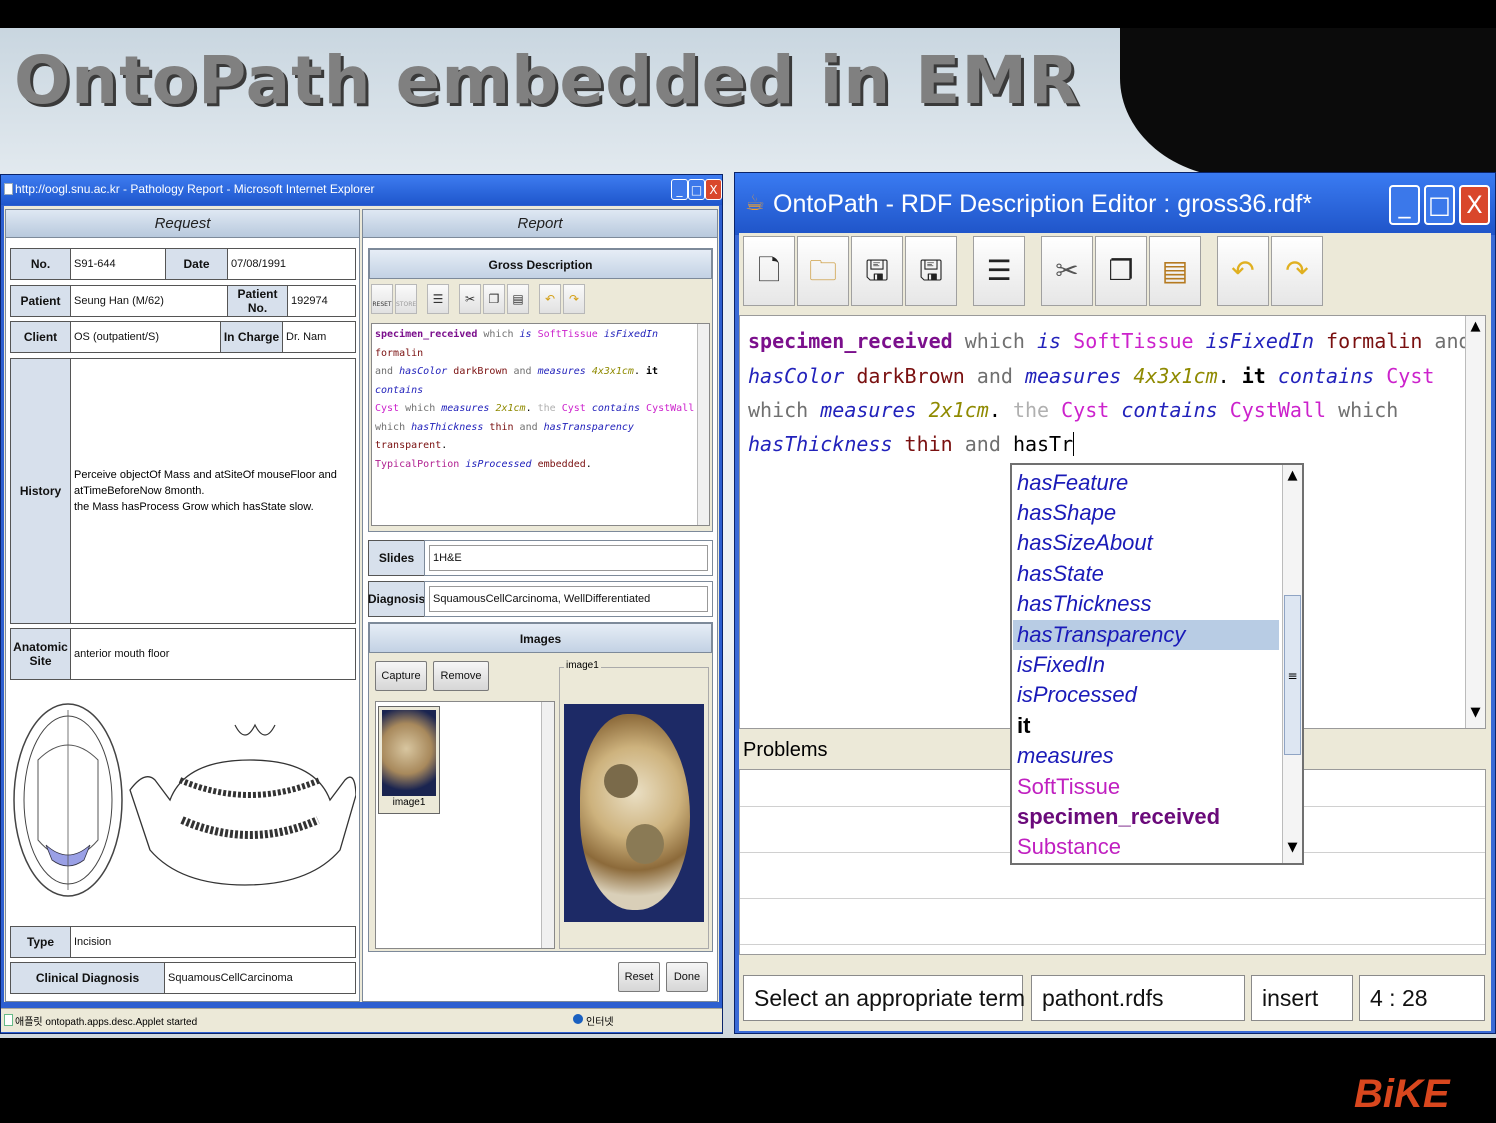 This screenshot has height=1123, width=1496. I want to click on oral-cavity-diagram, so click(183, 800).